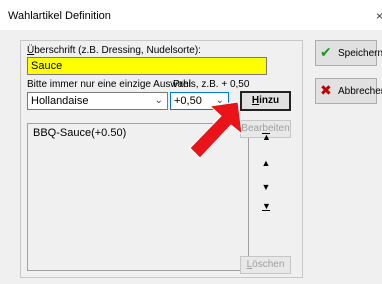  I want to click on save-button-label: Speichern, so click(360, 53).